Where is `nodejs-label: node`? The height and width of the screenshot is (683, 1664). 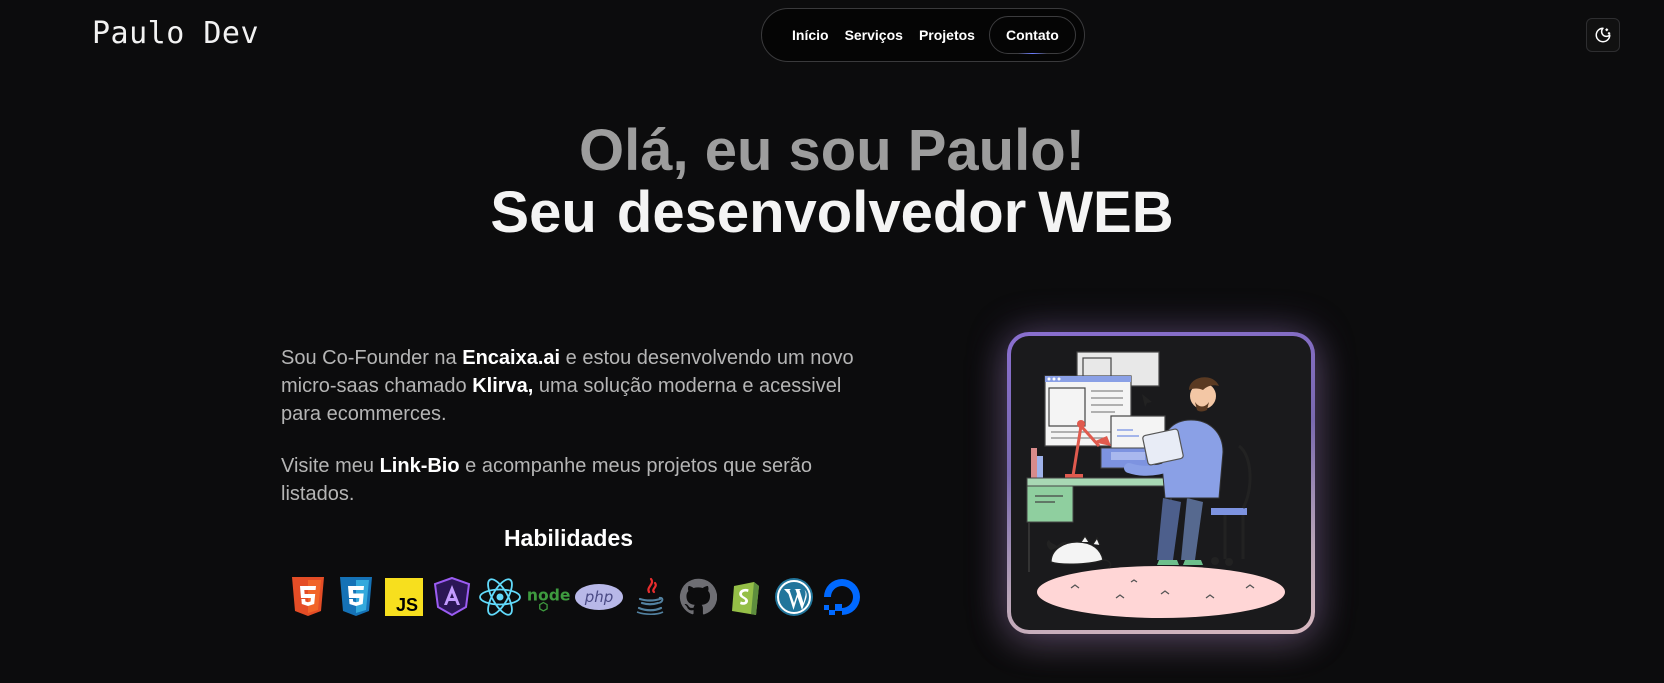
nodejs-label: node is located at coordinates (548, 596).